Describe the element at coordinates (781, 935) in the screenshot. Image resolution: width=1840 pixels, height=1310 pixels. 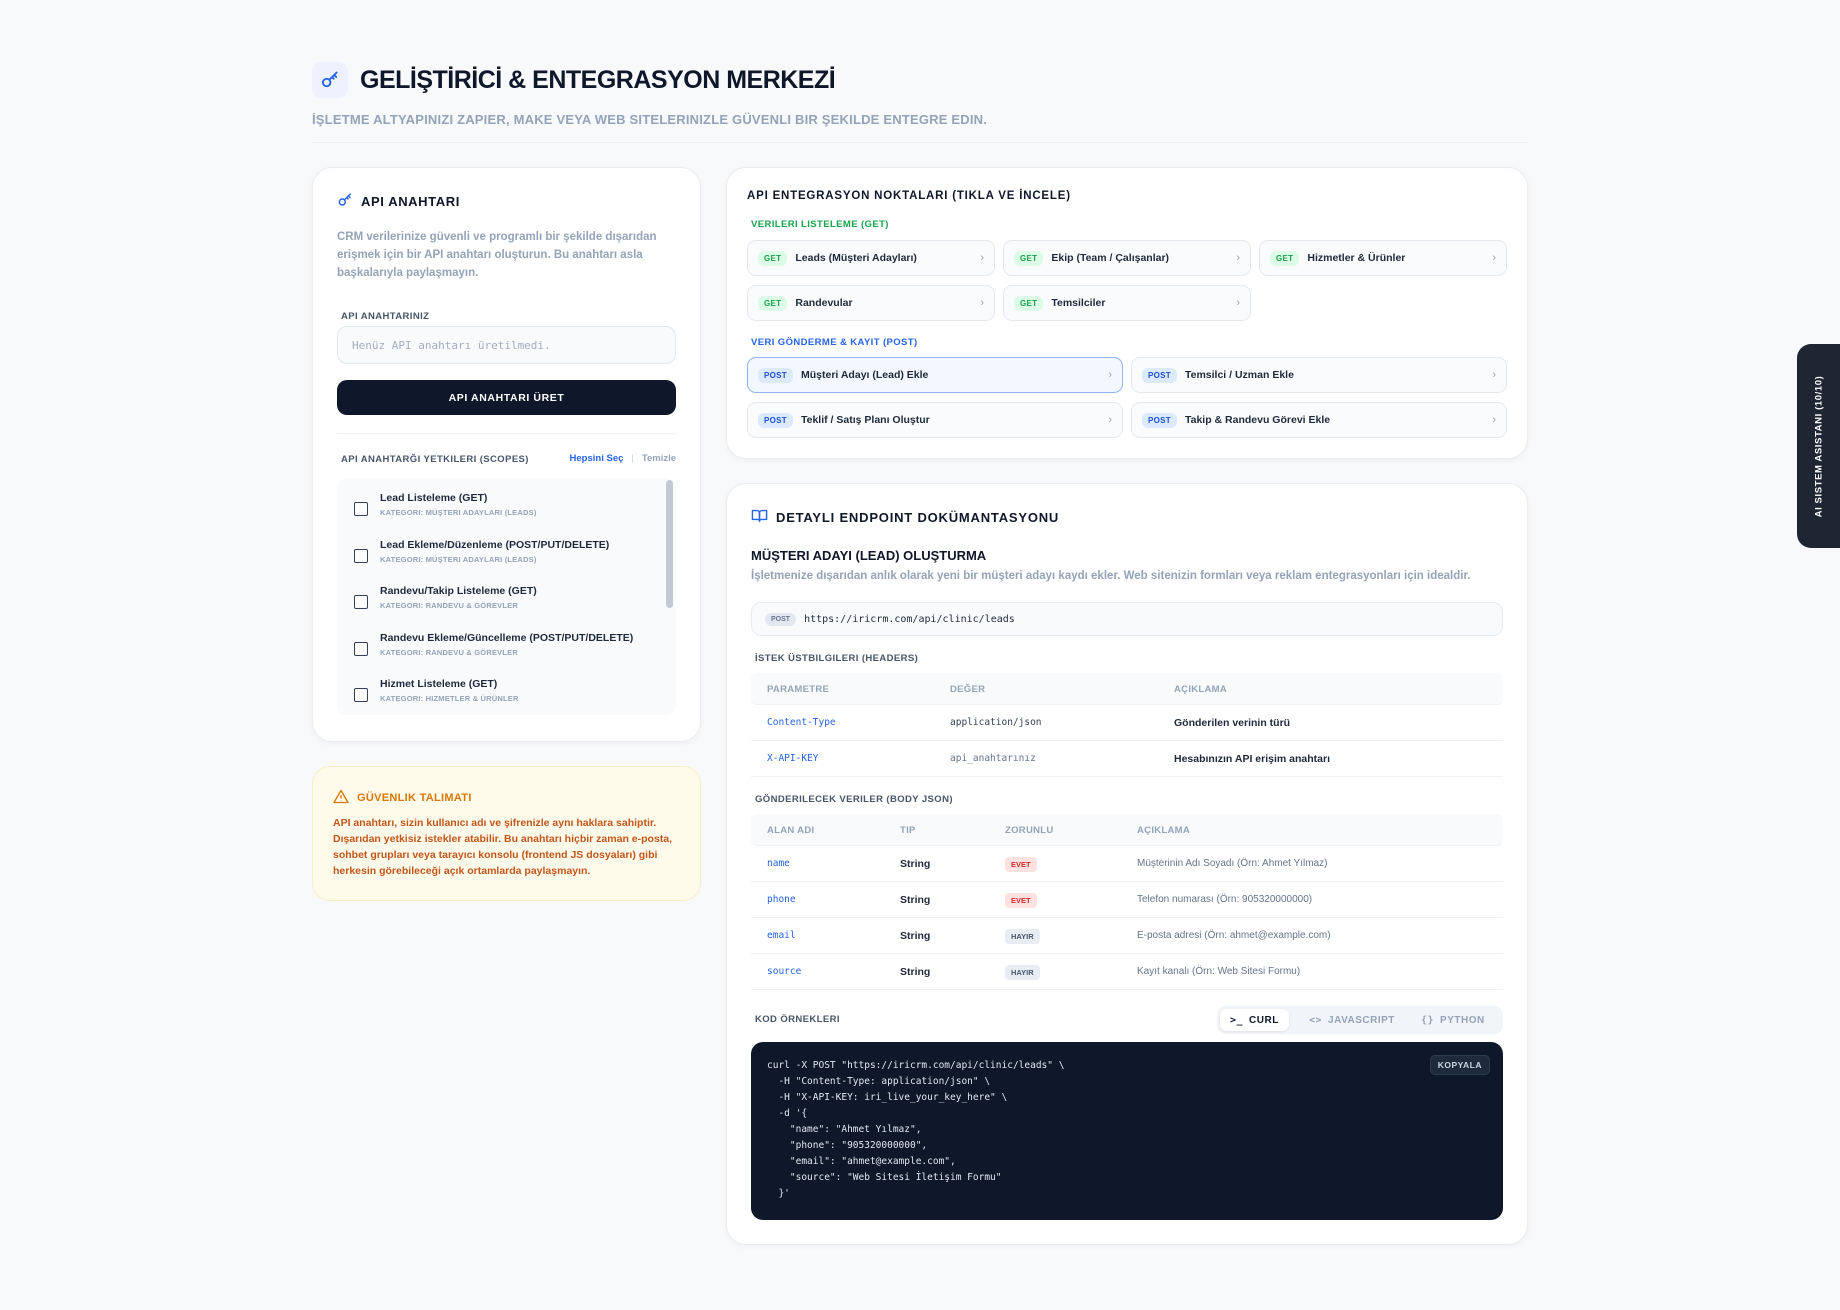
I see `field-name: email` at that location.